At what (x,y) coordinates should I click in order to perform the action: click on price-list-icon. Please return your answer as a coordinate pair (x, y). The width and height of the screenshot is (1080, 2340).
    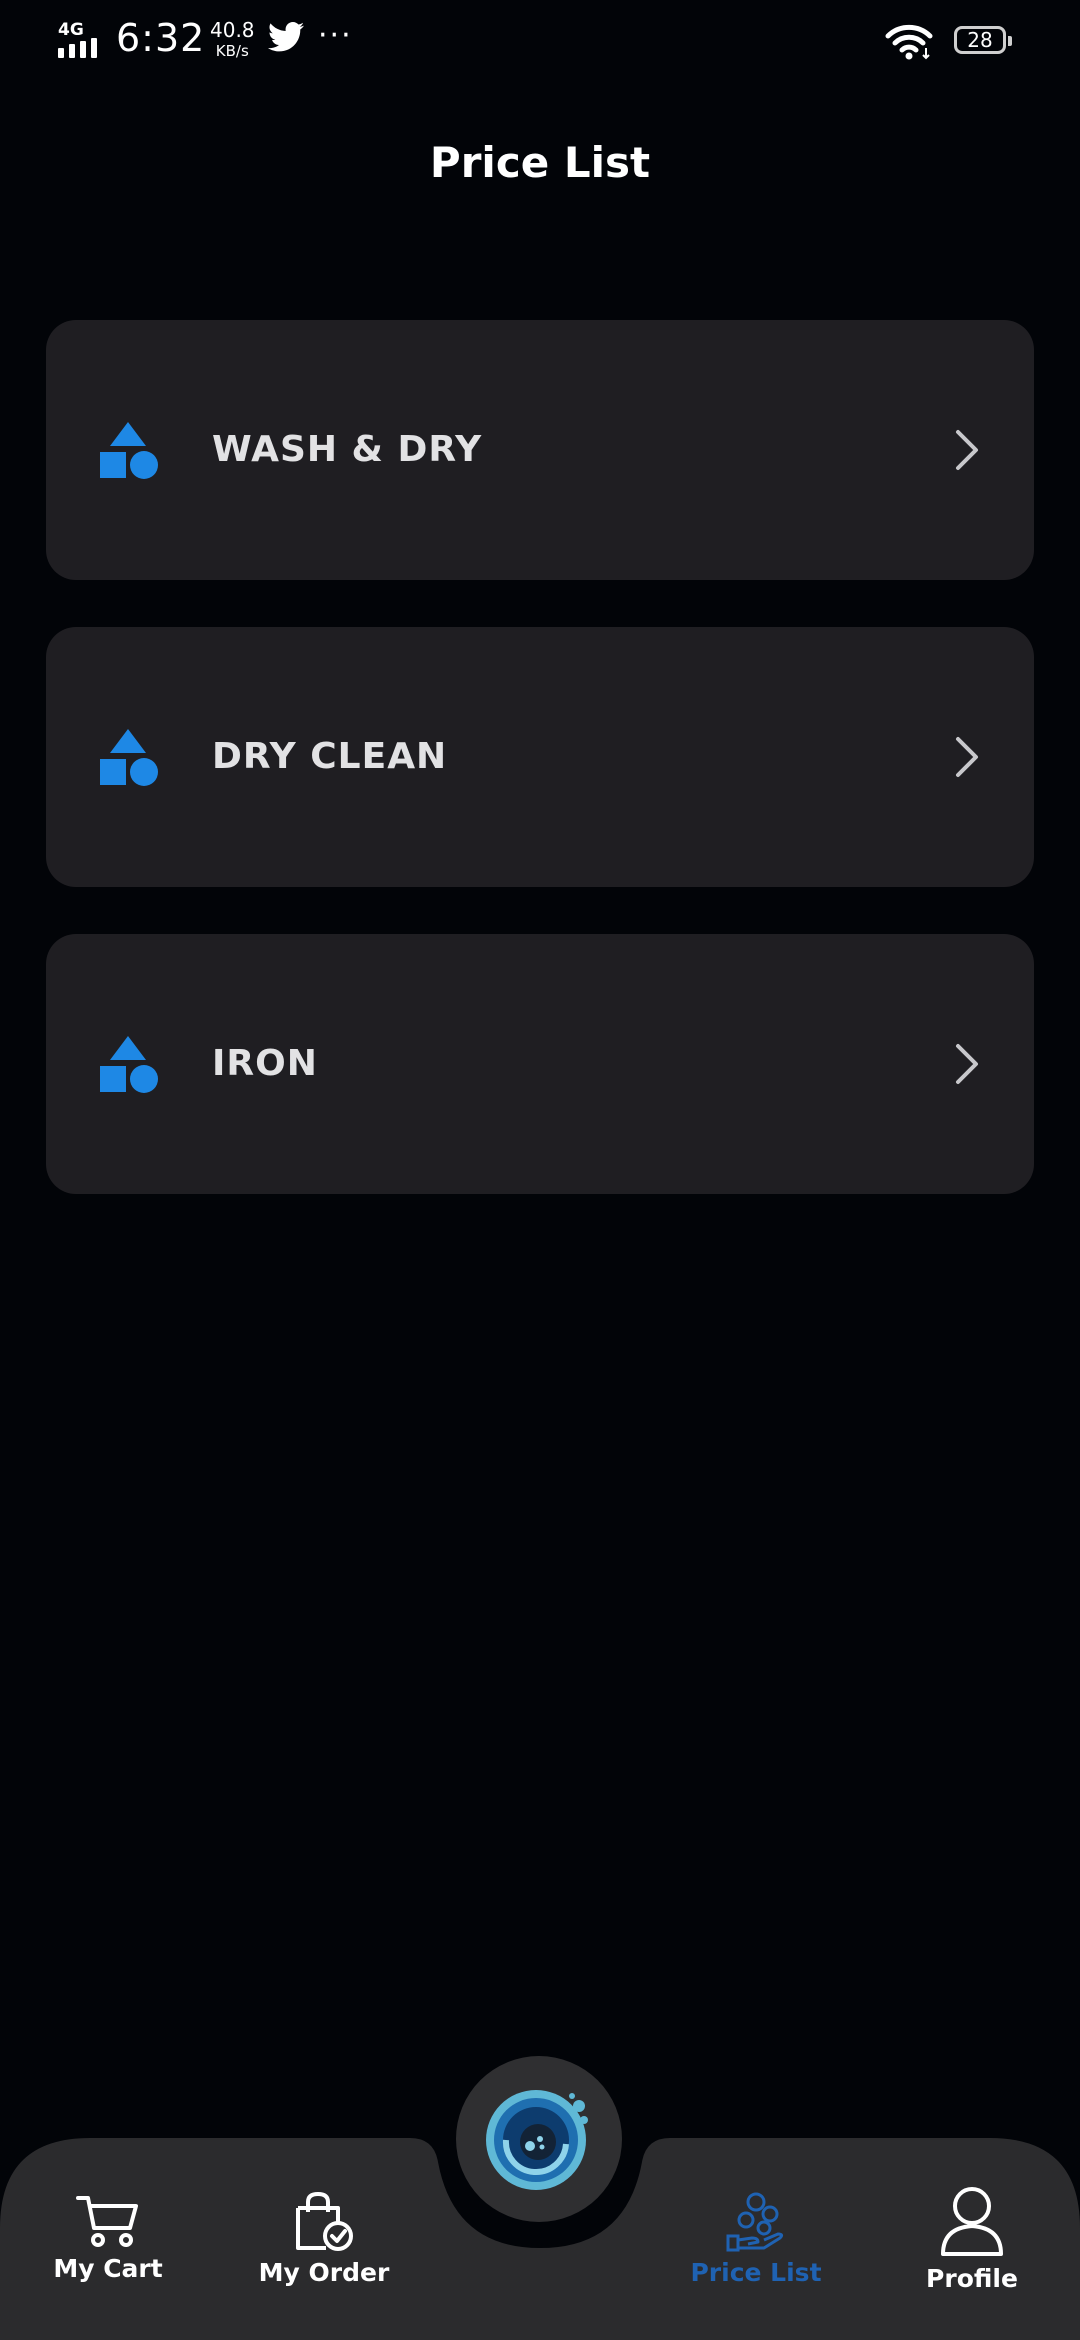
    Looking at the image, I should click on (755, 2222).